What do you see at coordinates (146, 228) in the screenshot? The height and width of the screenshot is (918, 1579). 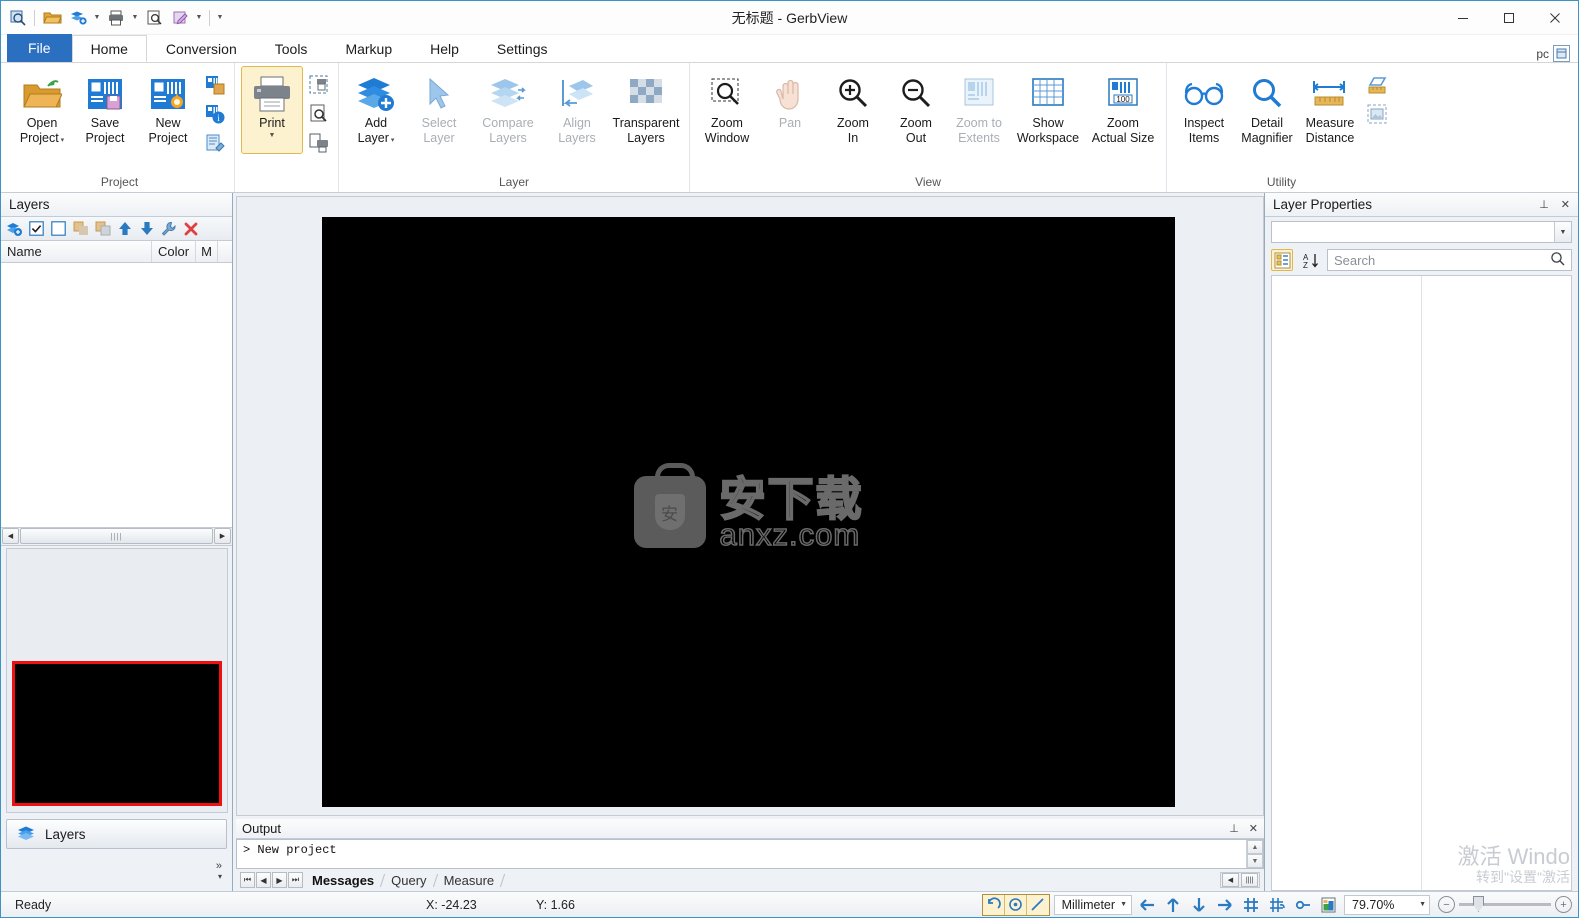 I see `arrow-down-icon` at bounding box center [146, 228].